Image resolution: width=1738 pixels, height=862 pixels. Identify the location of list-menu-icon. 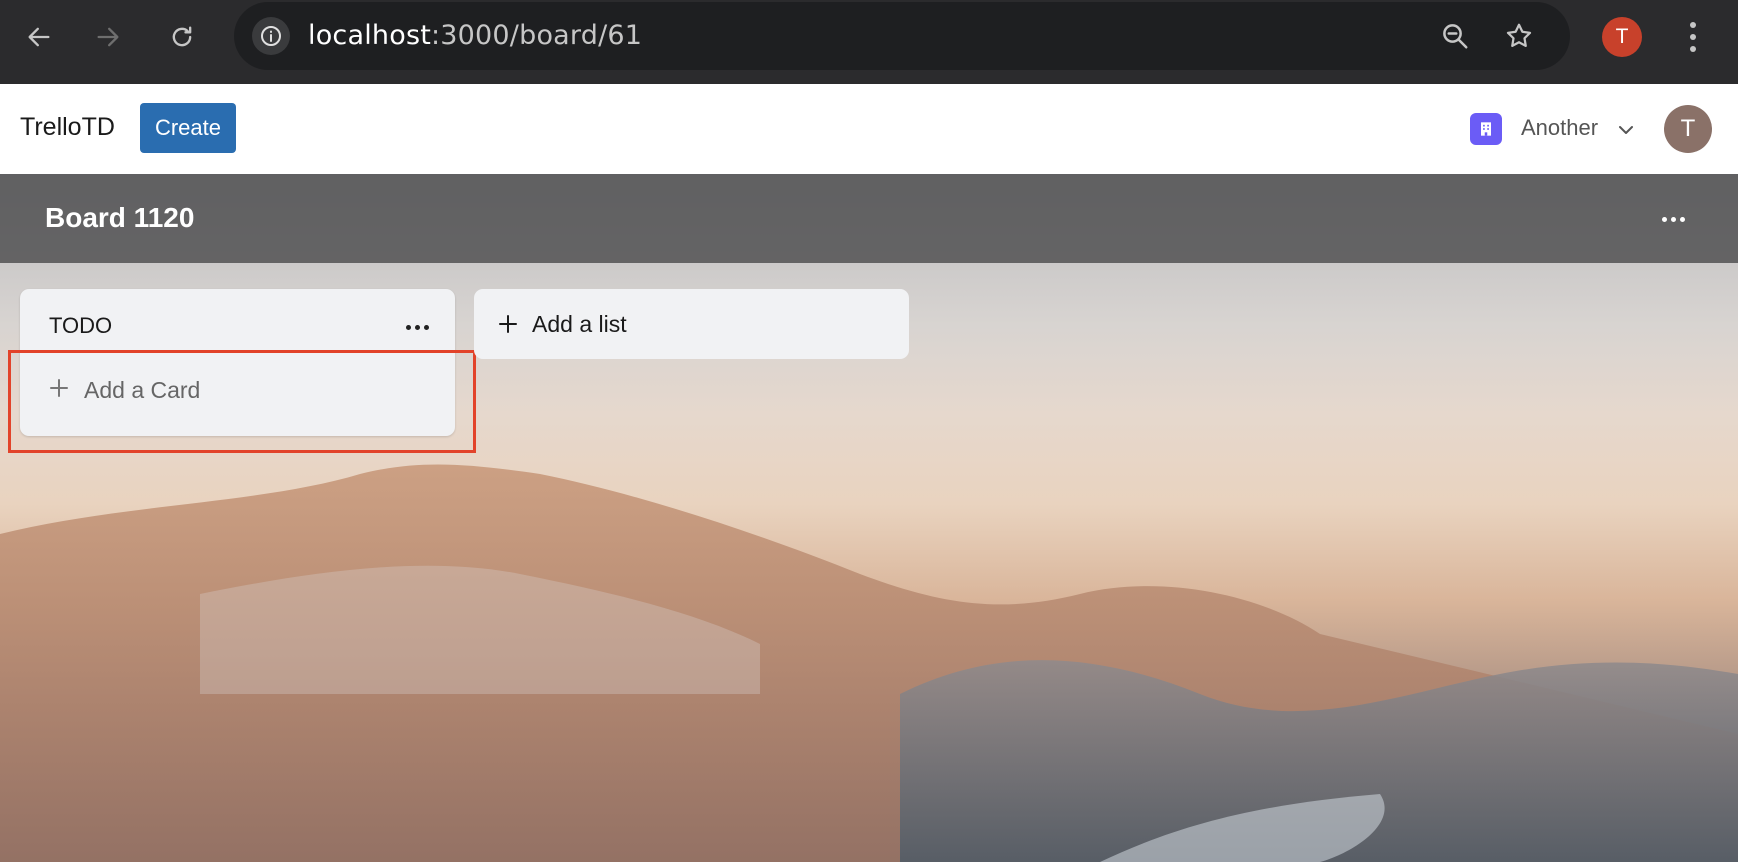
(417, 327).